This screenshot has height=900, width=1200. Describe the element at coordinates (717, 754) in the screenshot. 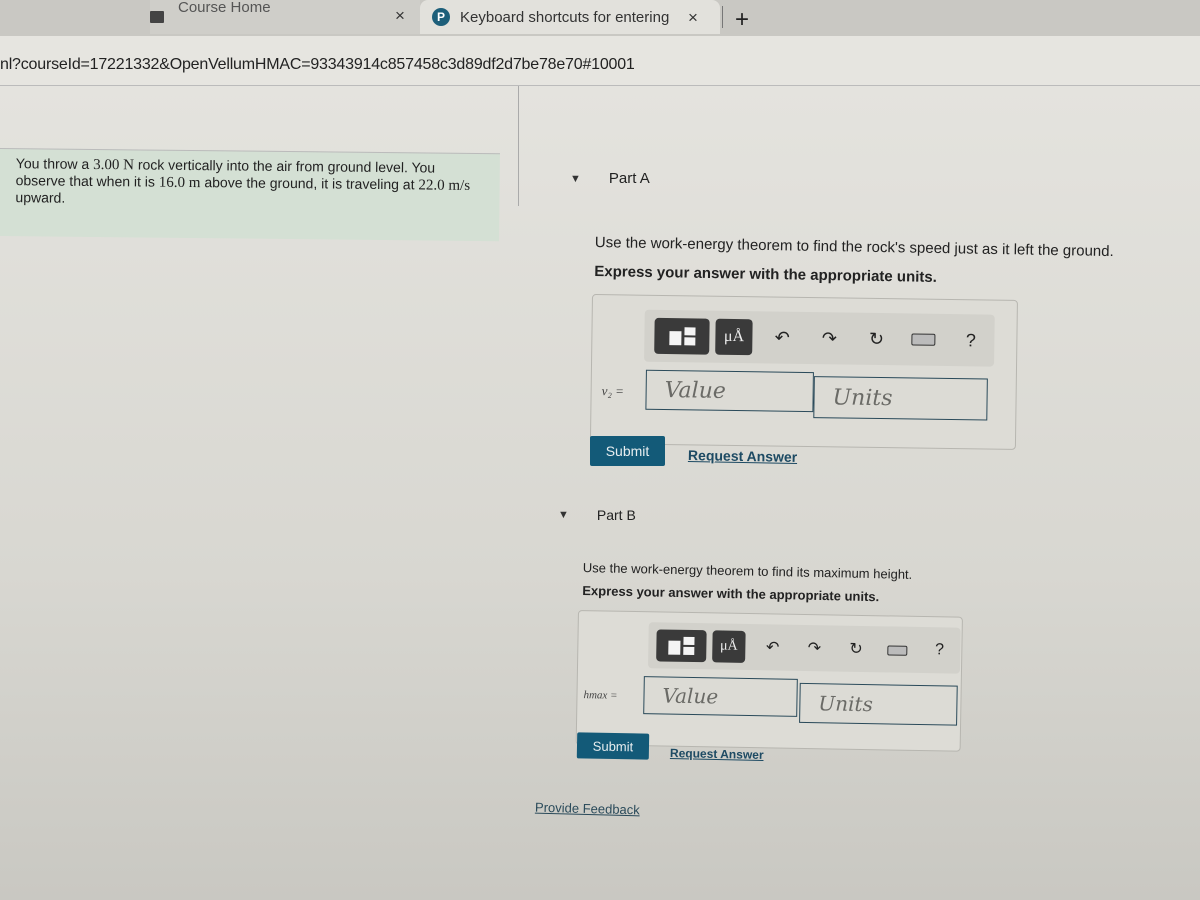

I see `request-answer-link-part-b: Request Answer` at that location.